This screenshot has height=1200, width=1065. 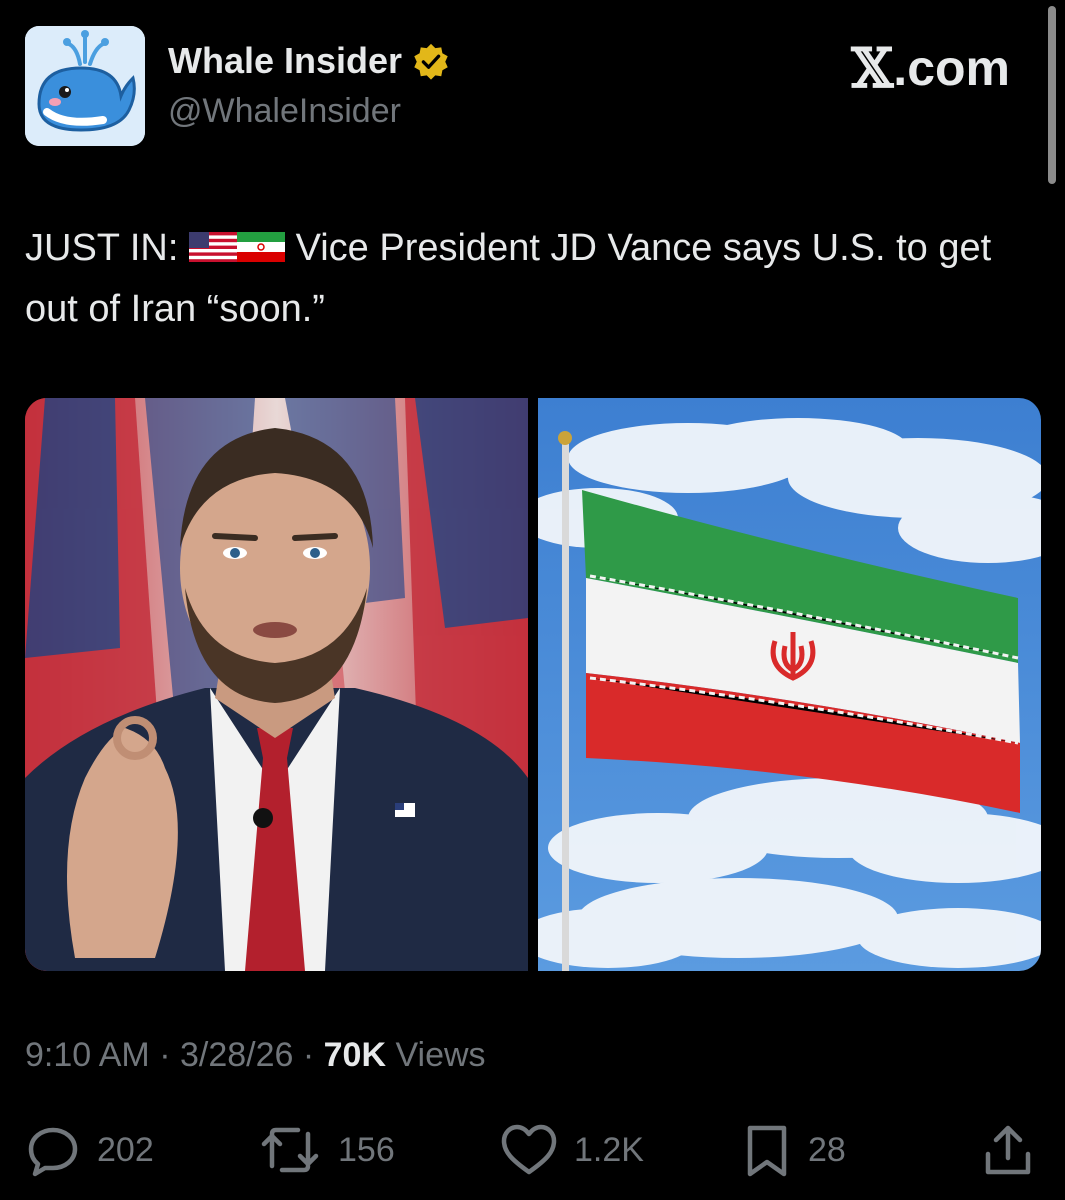 I want to click on repost-icon, so click(x=290, y=1150).